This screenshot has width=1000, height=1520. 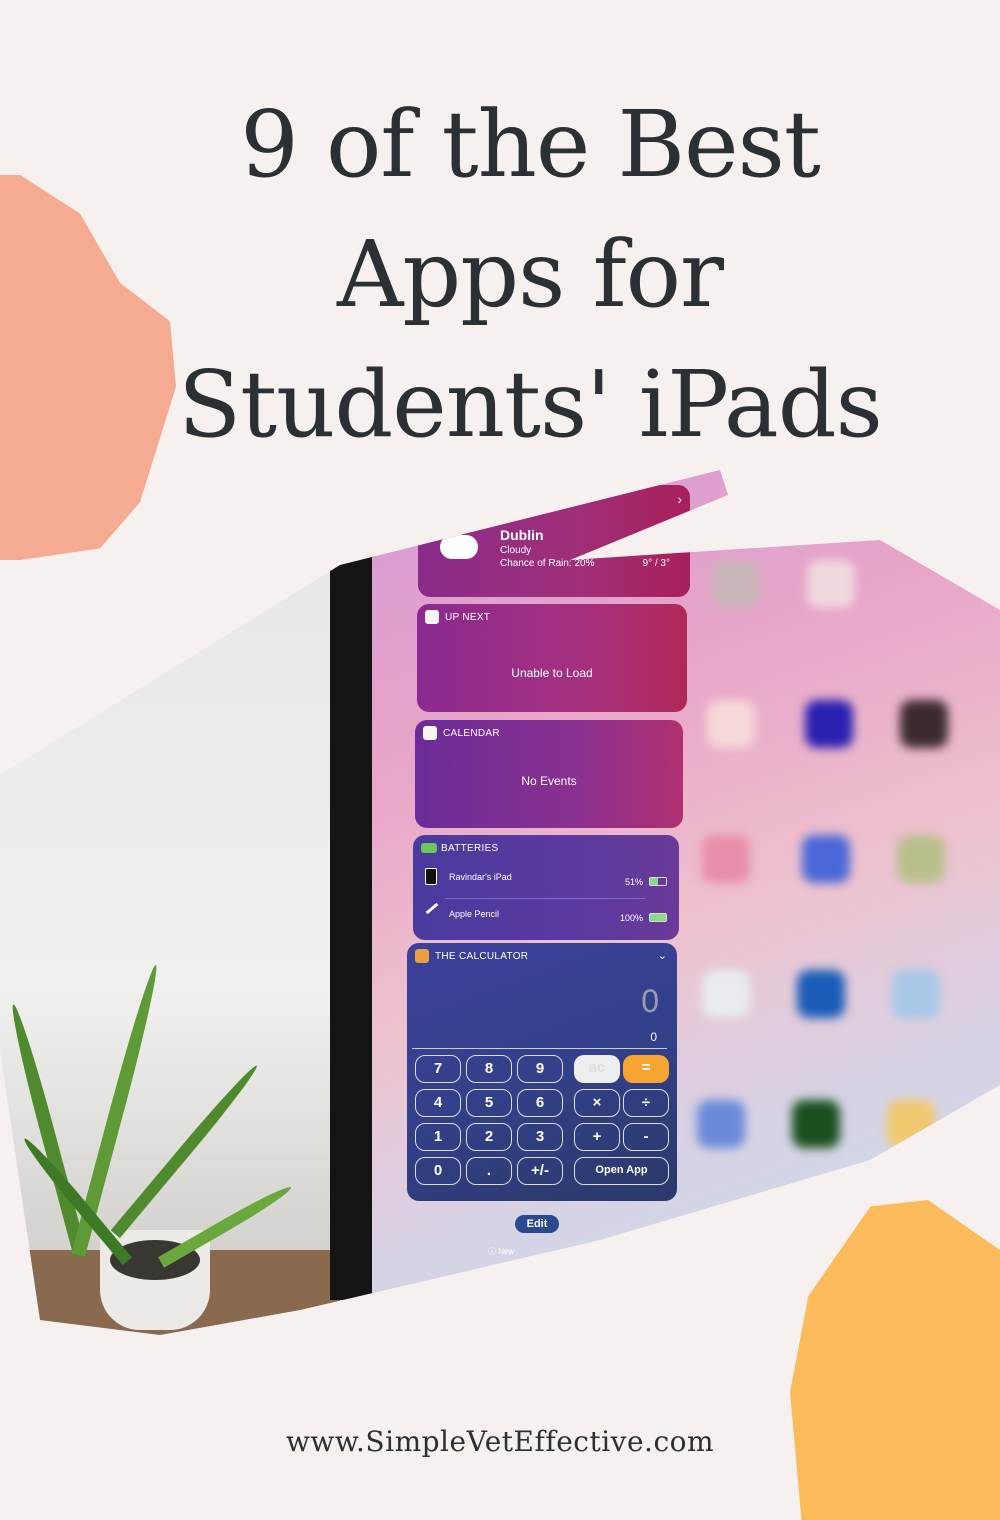 I want to click on battery-level: 51%, so click(x=633, y=882).